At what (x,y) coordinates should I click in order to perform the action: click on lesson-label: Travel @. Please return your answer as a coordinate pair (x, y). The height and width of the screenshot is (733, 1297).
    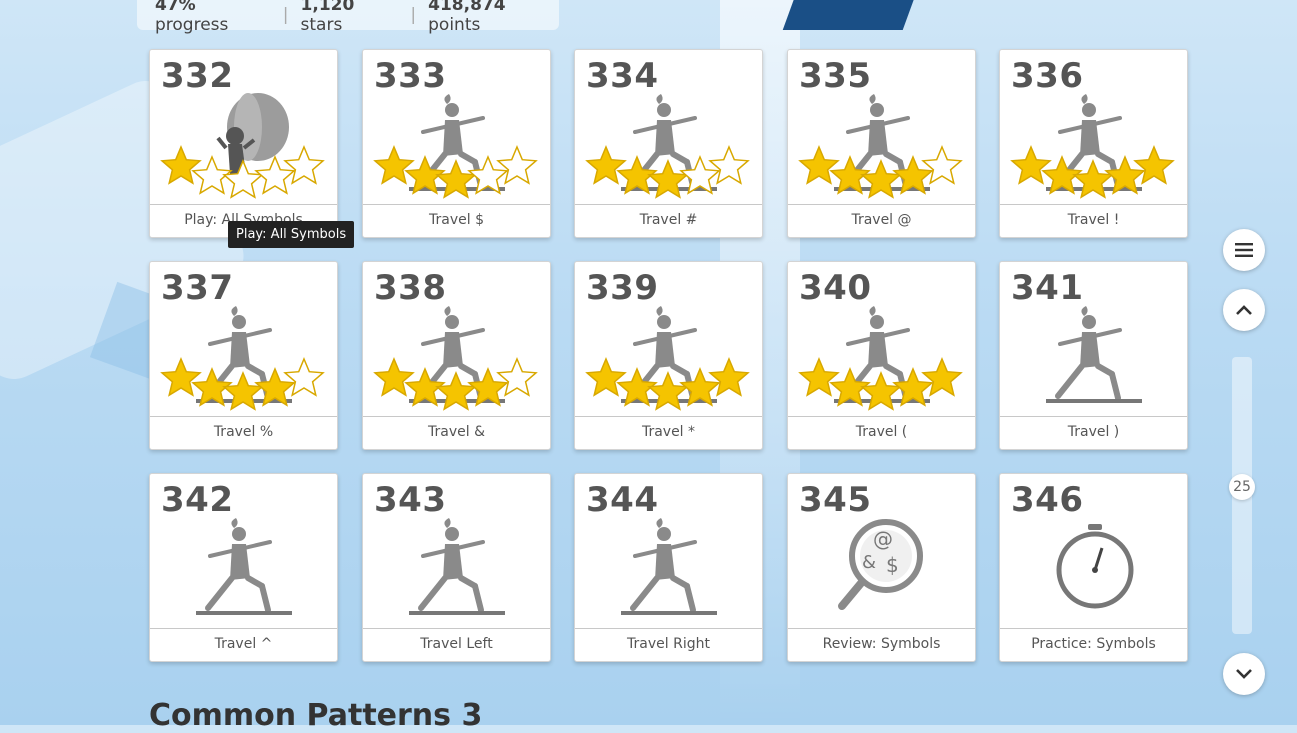
    Looking at the image, I should click on (881, 220).